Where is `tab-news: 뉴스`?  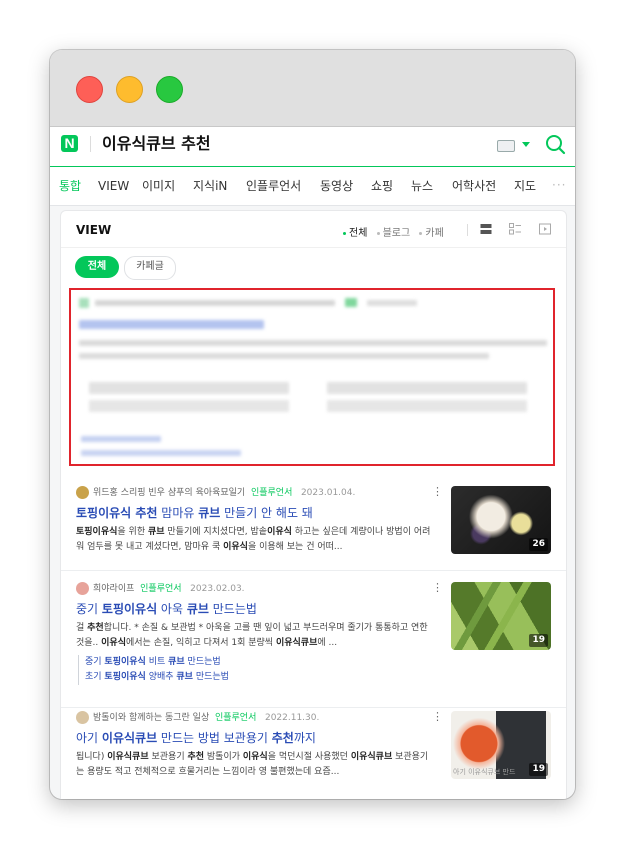 tab-news: 뉴스 is located at coordinates (422, 186).